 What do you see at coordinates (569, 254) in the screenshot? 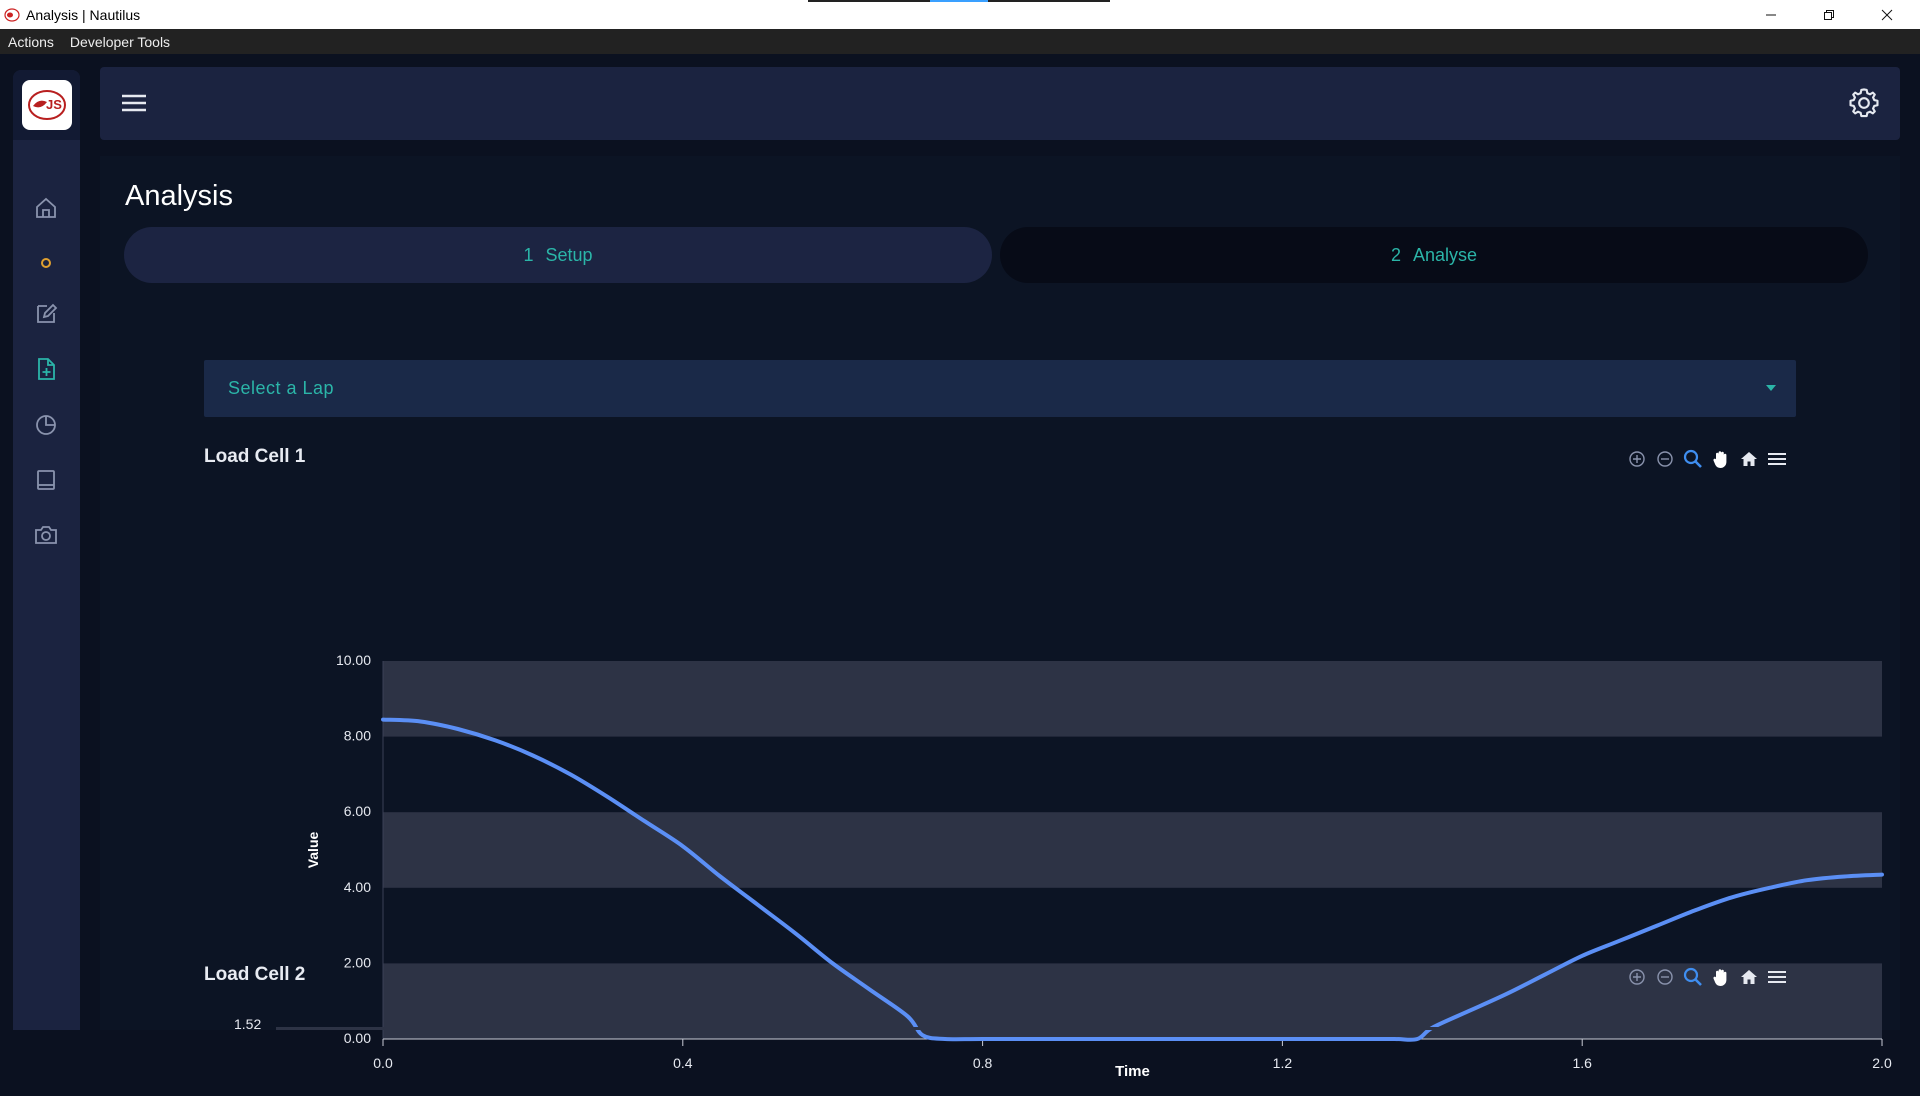
I see `step-label: Setup` at bounding box center [569, 254].